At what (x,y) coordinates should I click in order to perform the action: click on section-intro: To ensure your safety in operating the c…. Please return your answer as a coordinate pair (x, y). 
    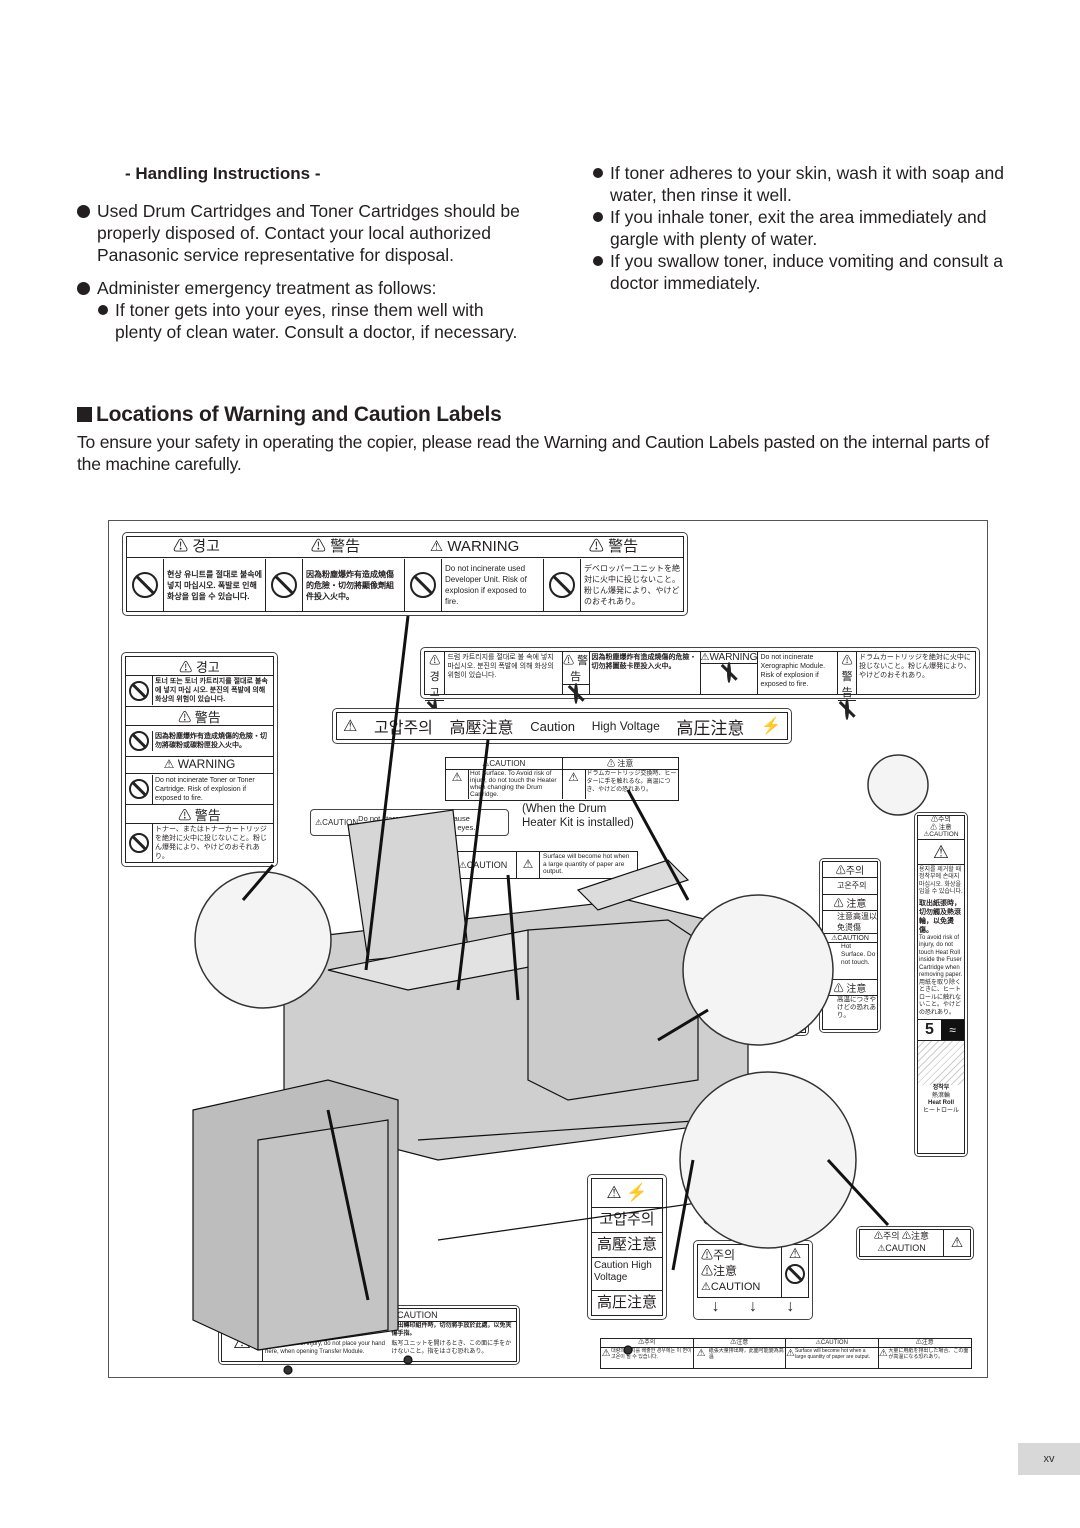
    Looking at the image, I should click on (533, 453).